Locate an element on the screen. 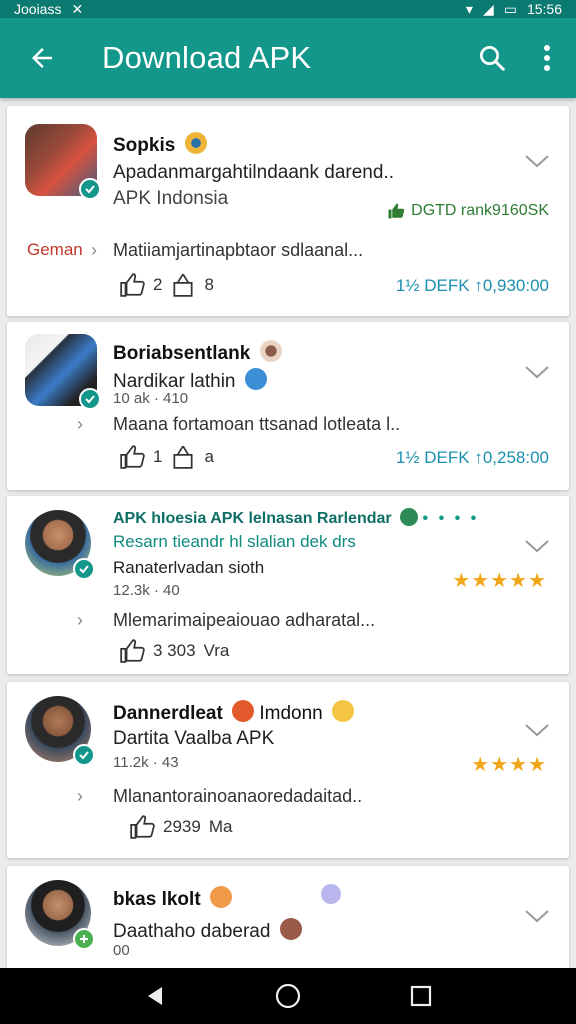 The height and width of the screenshot is (1024, 576). card-actions: 2 8 is located at coordinates (166, 285).